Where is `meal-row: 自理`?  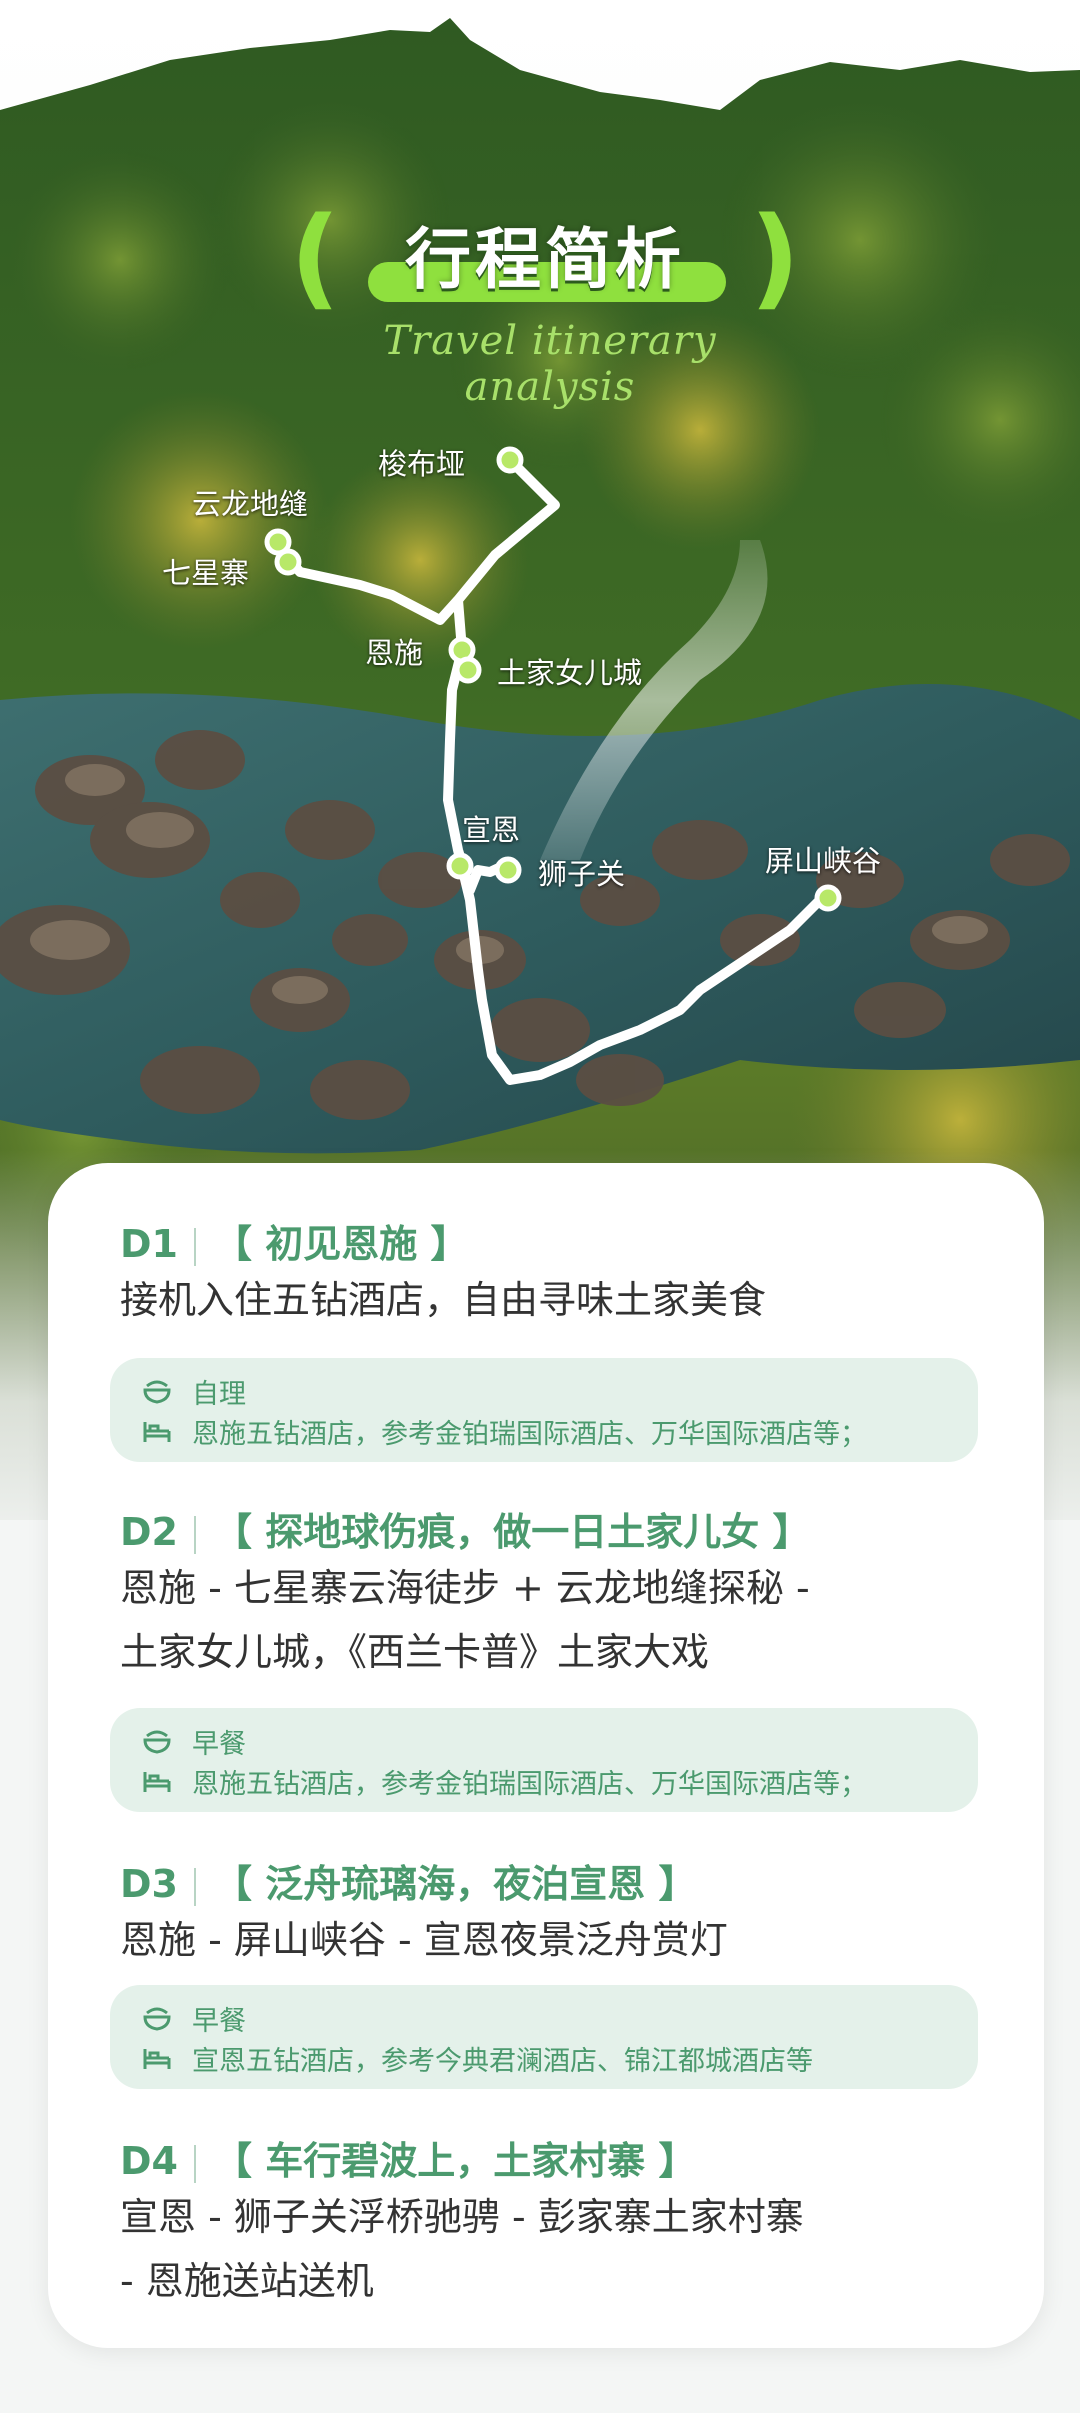
meal-row: 自理 is located at coordinates (194, 1392).